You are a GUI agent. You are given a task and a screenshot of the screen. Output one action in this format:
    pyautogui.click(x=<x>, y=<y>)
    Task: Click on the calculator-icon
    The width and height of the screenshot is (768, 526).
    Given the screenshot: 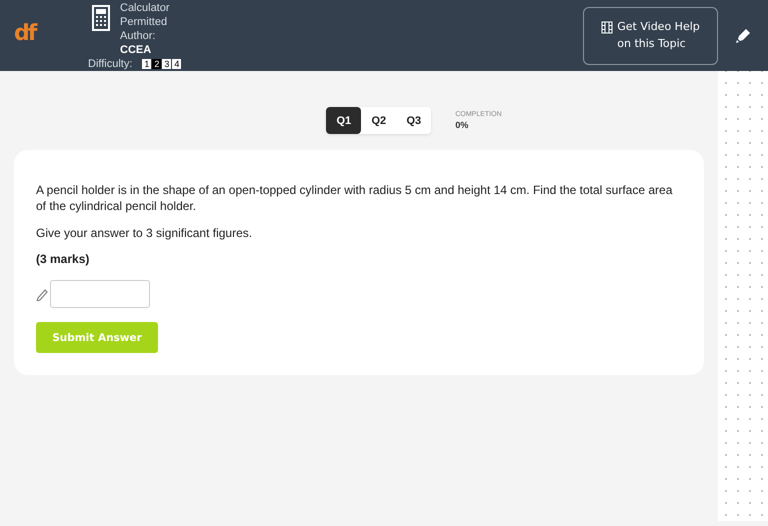 What is the action you would take?
    pyautogui.click(x=101, y=18)
    